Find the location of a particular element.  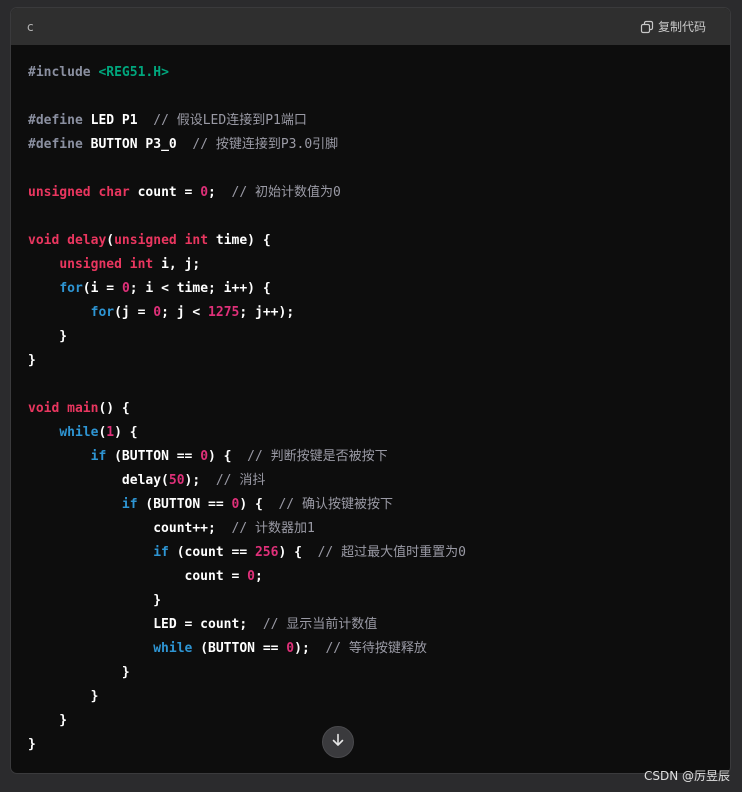

code-line: void delay(unsigned int time) { is located at coordinates (379, 241).